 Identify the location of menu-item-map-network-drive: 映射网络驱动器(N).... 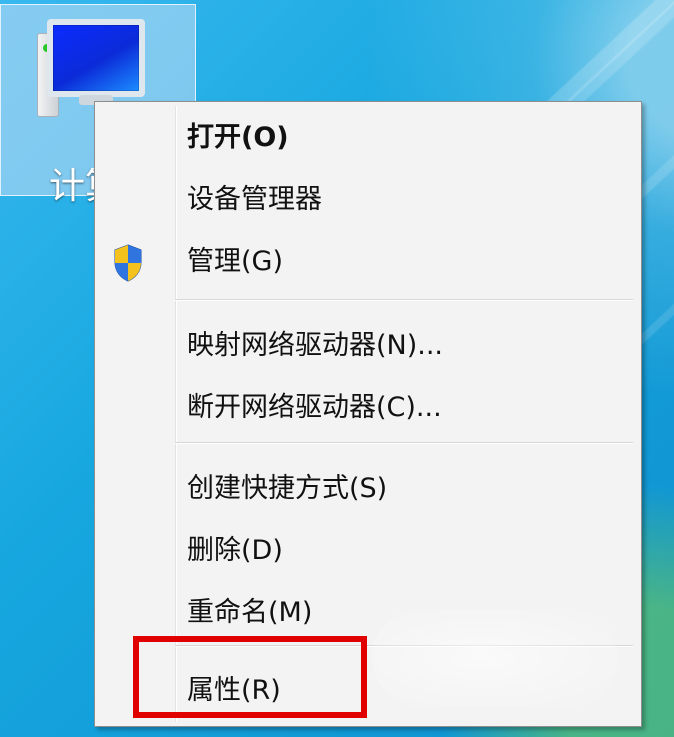
(368, 346).